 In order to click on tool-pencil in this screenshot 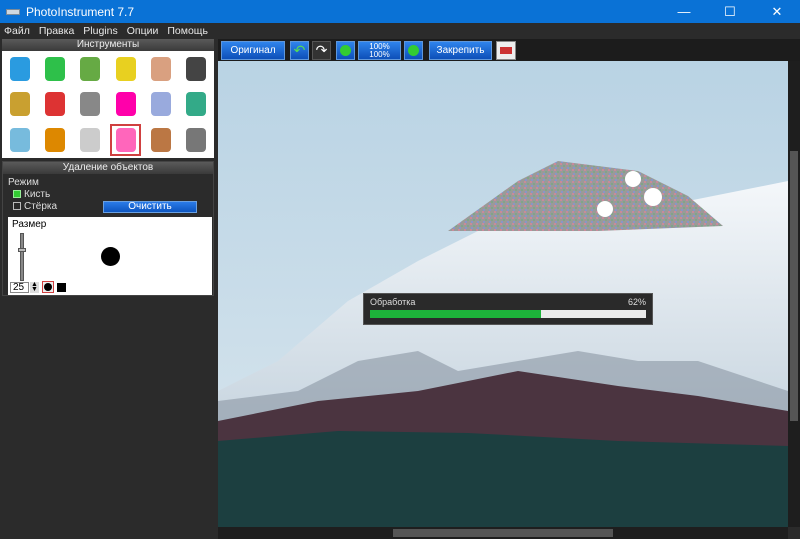, I will do `click(90, 69)`.